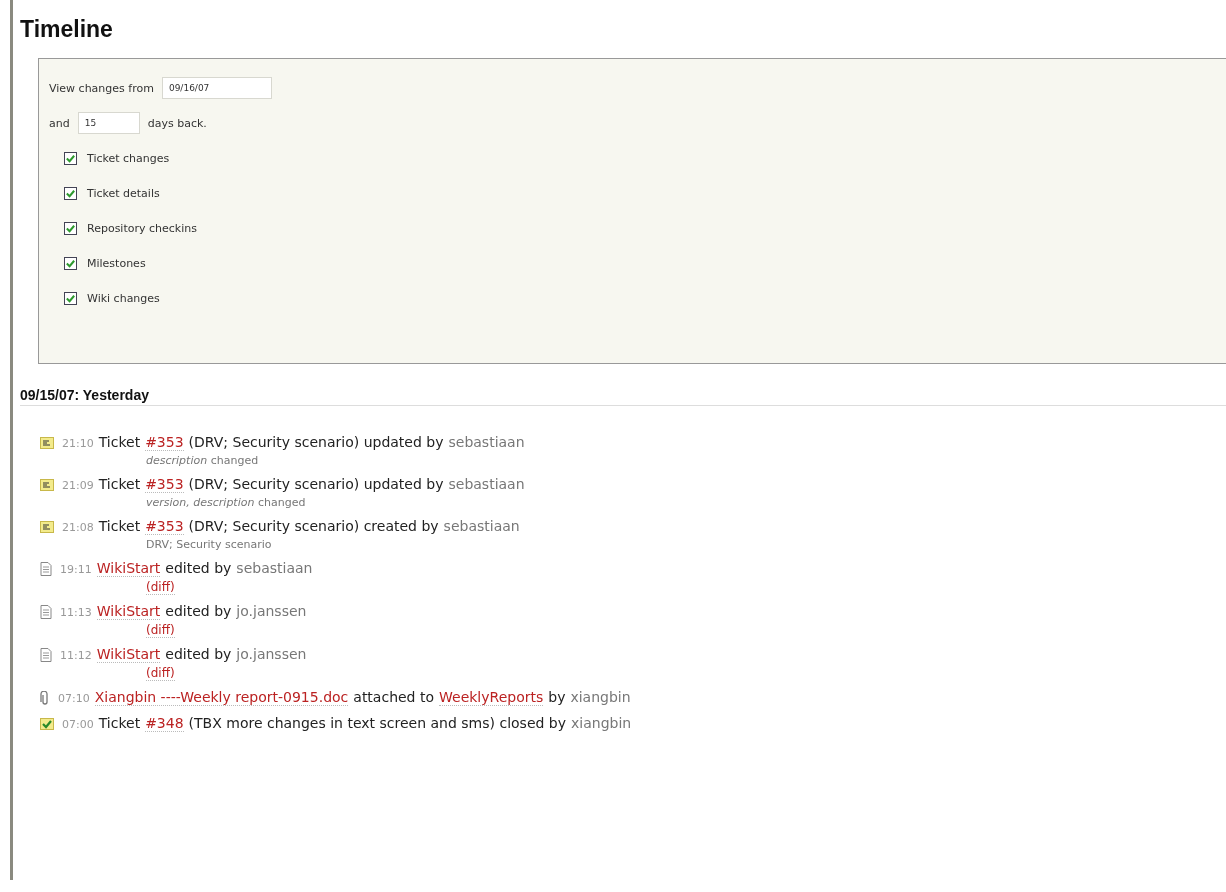 Image resolution: width=1226 pixels, height=892 pixels. What do you see at coordinates (377, 723) in the screenshot?
I see `event-text: (TBX more changes in text screen and sms) closed by` at bounding box center [377, 723].